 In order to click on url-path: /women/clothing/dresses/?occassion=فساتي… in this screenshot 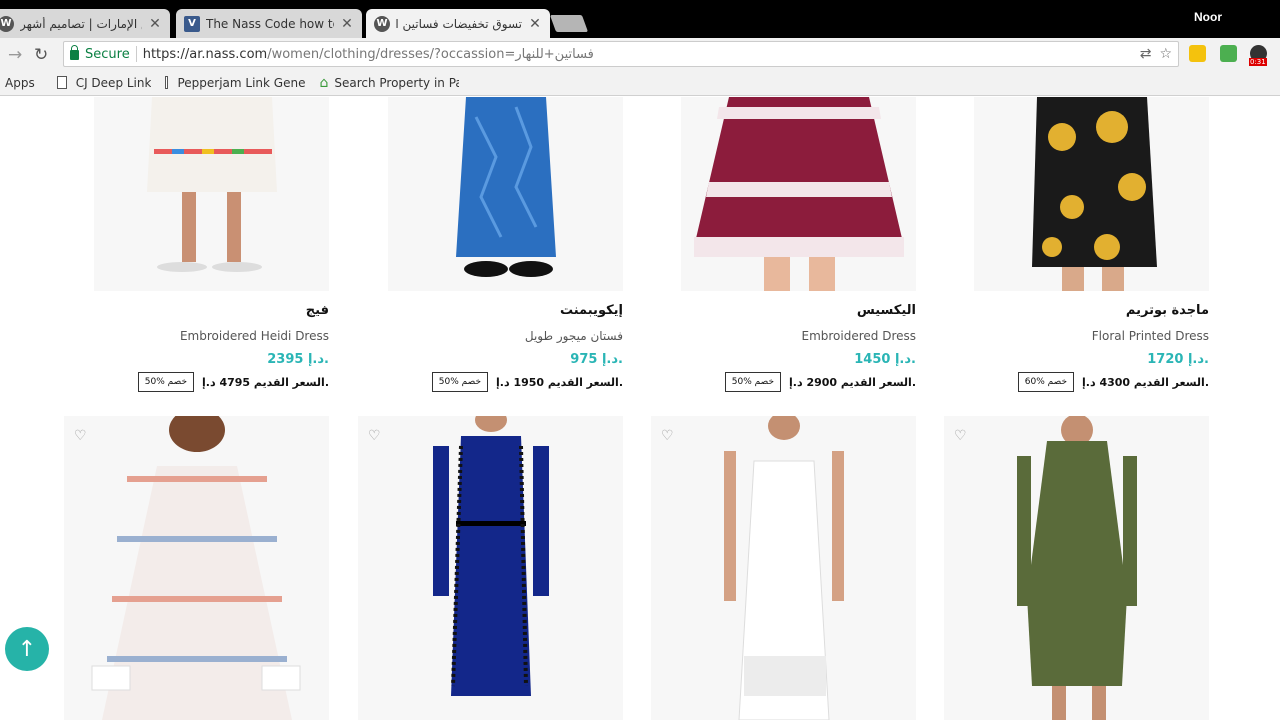, I will do `click(430, 54)`.